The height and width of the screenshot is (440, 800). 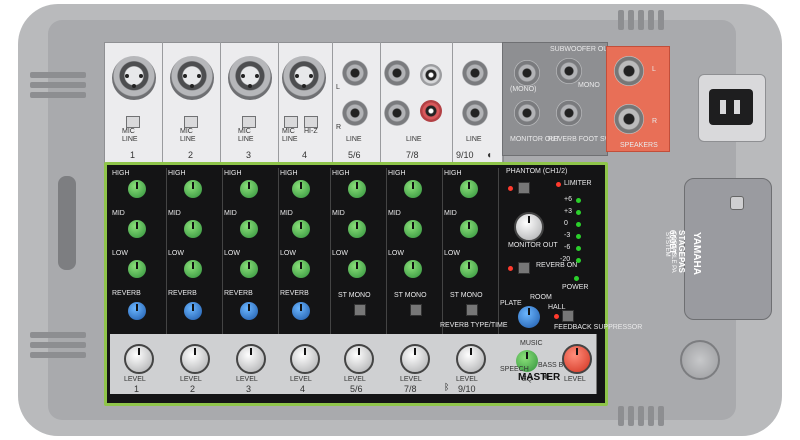 I want to click on line-label-2: LINE, so click(x=188, y=139).